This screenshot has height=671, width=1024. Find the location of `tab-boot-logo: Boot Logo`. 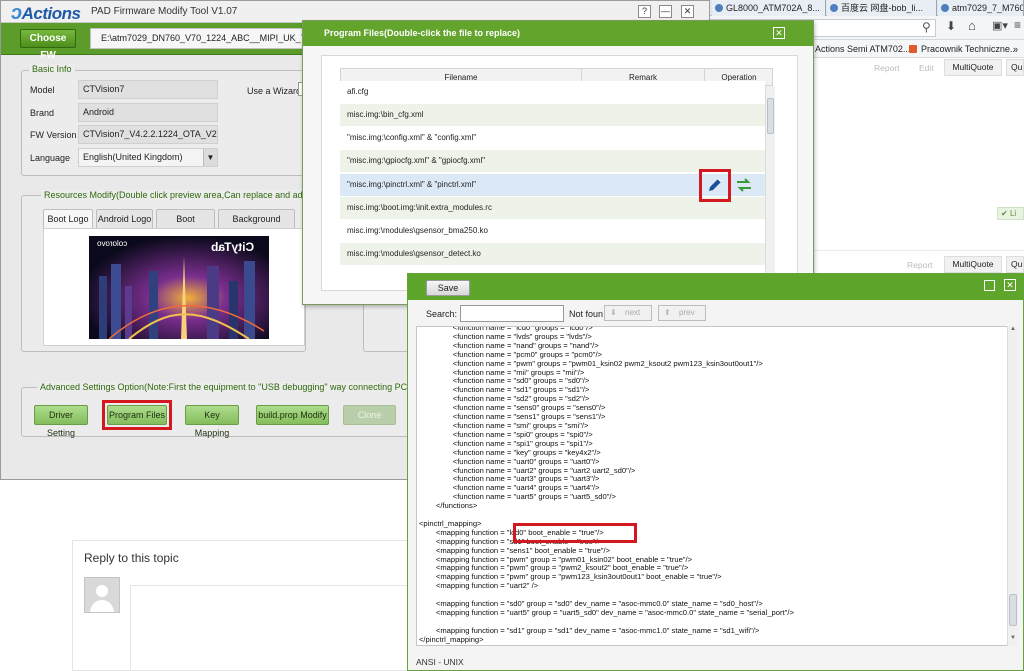

tab-boot-logo: Boot Logo is located at coordinates (68, 218).